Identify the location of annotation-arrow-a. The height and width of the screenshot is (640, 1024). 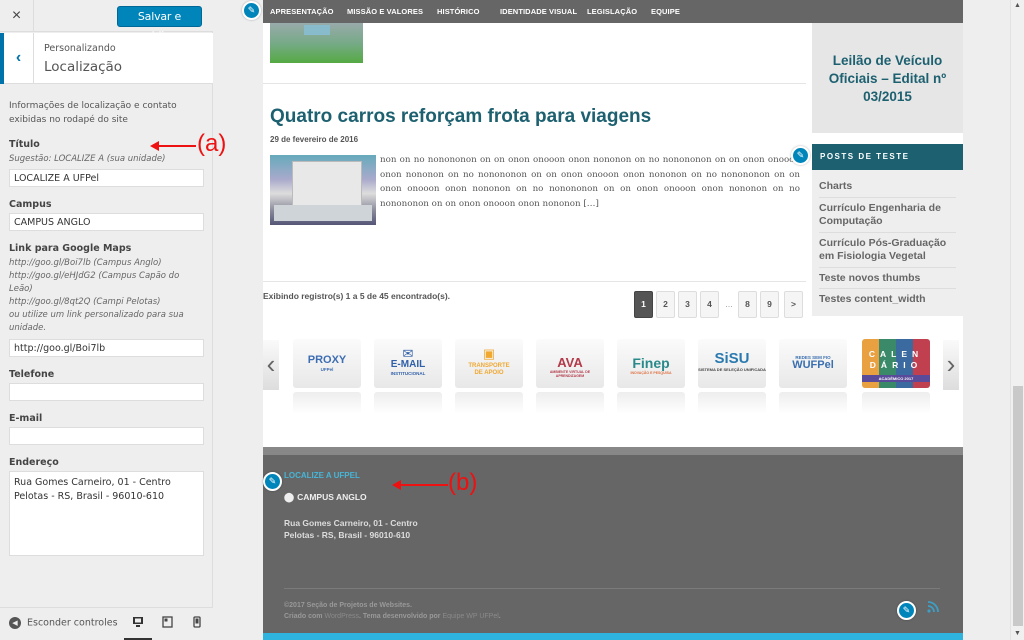
(173, 146).